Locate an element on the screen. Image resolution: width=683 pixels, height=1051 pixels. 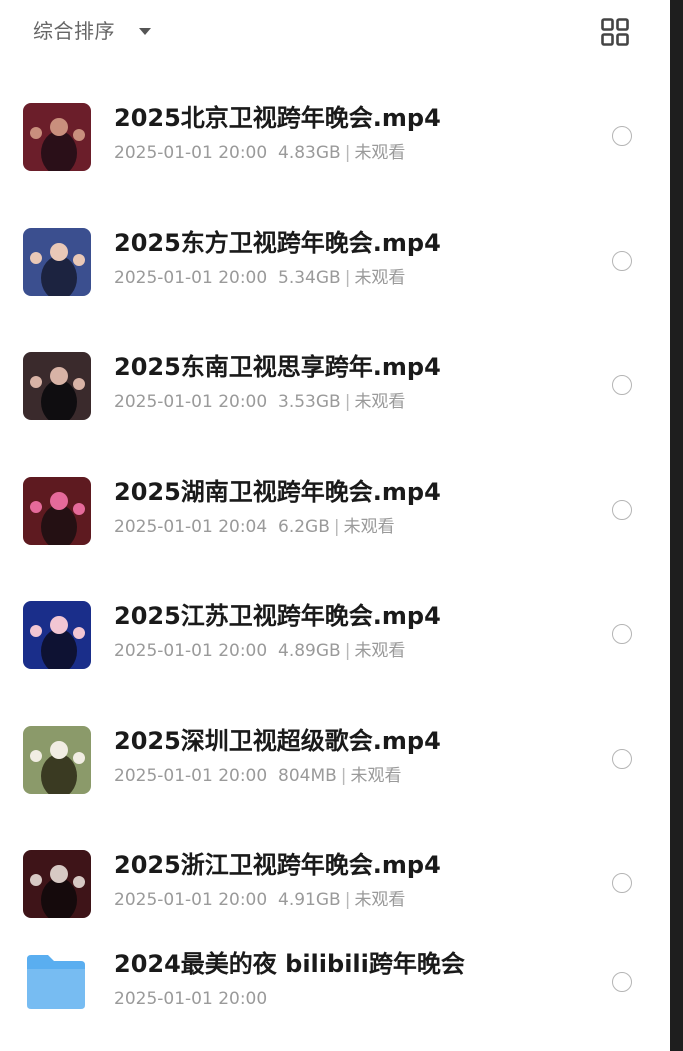
list-header: 综合排序 is located at coordinates (335, 35).